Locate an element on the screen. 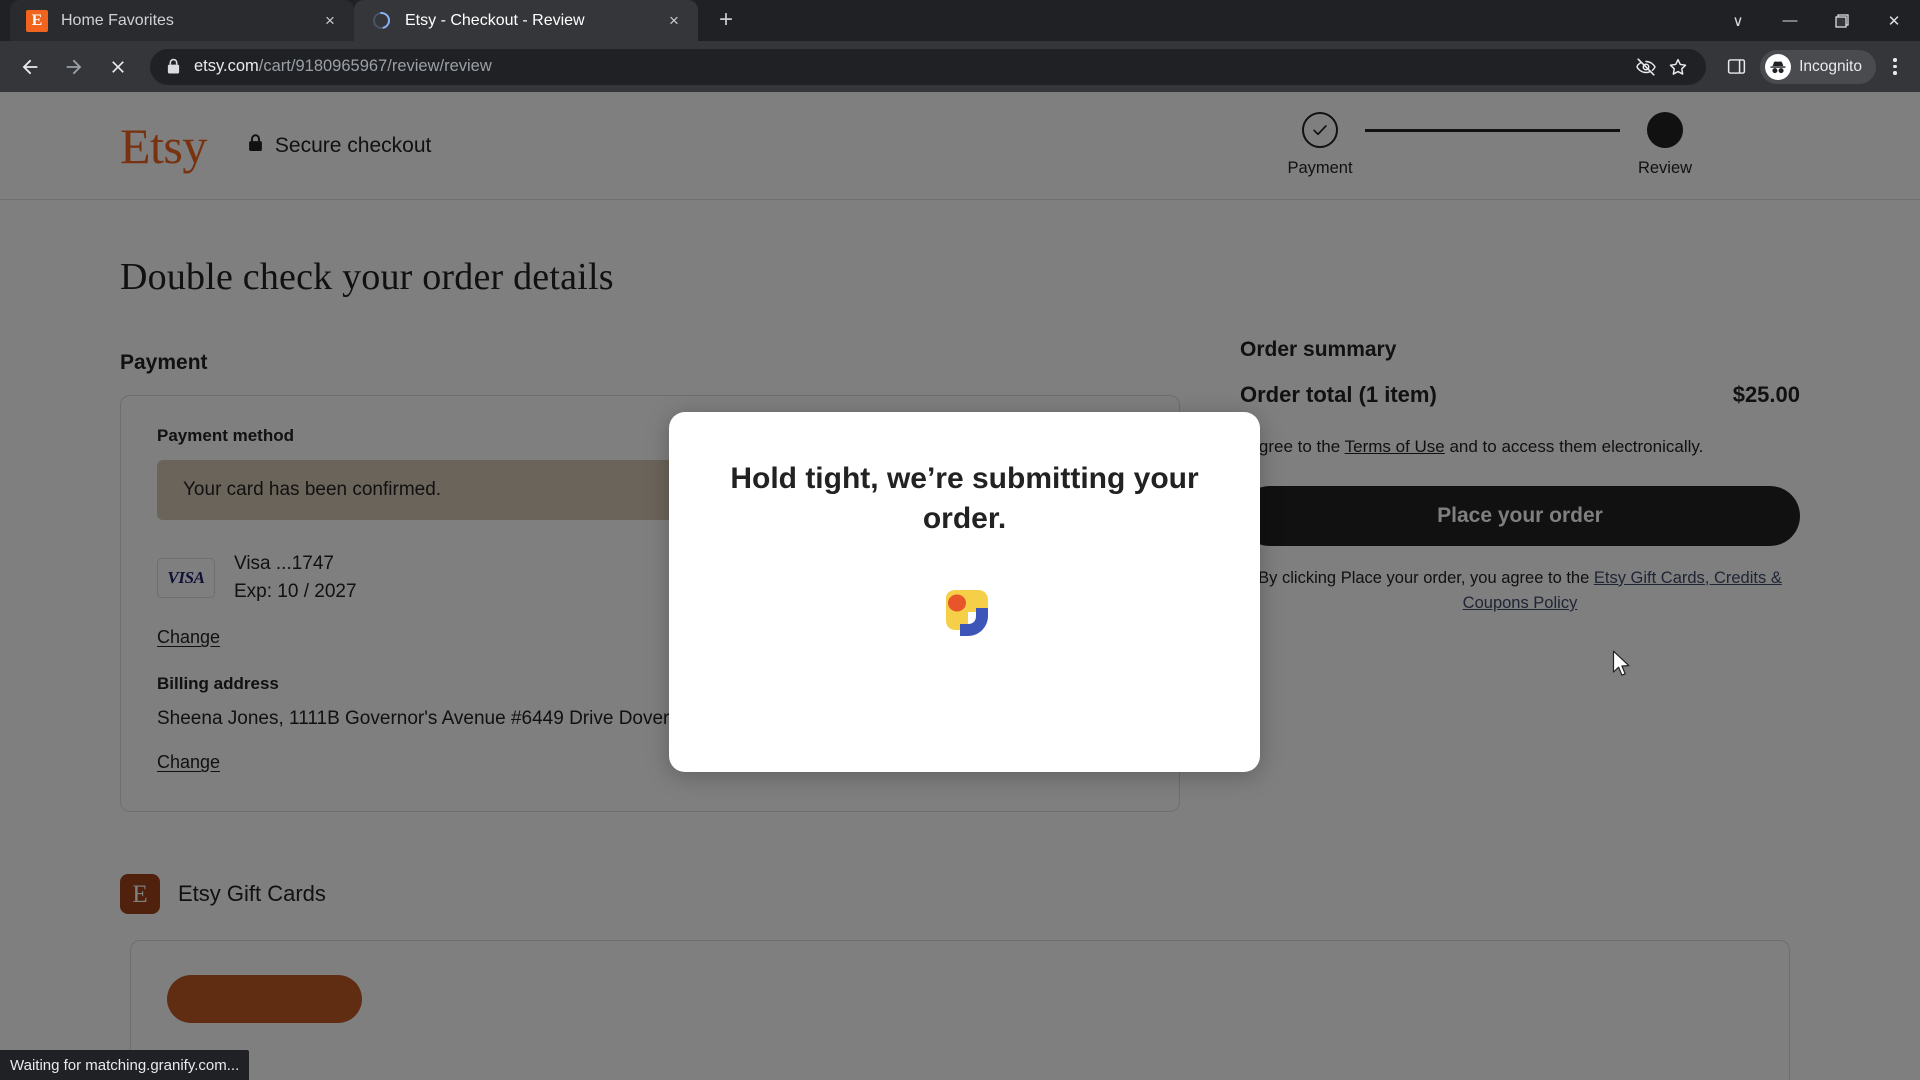 The width and height of the screenshot is (1920, 1080). profile-label: Incognito is located at coordinates (1830, 66).